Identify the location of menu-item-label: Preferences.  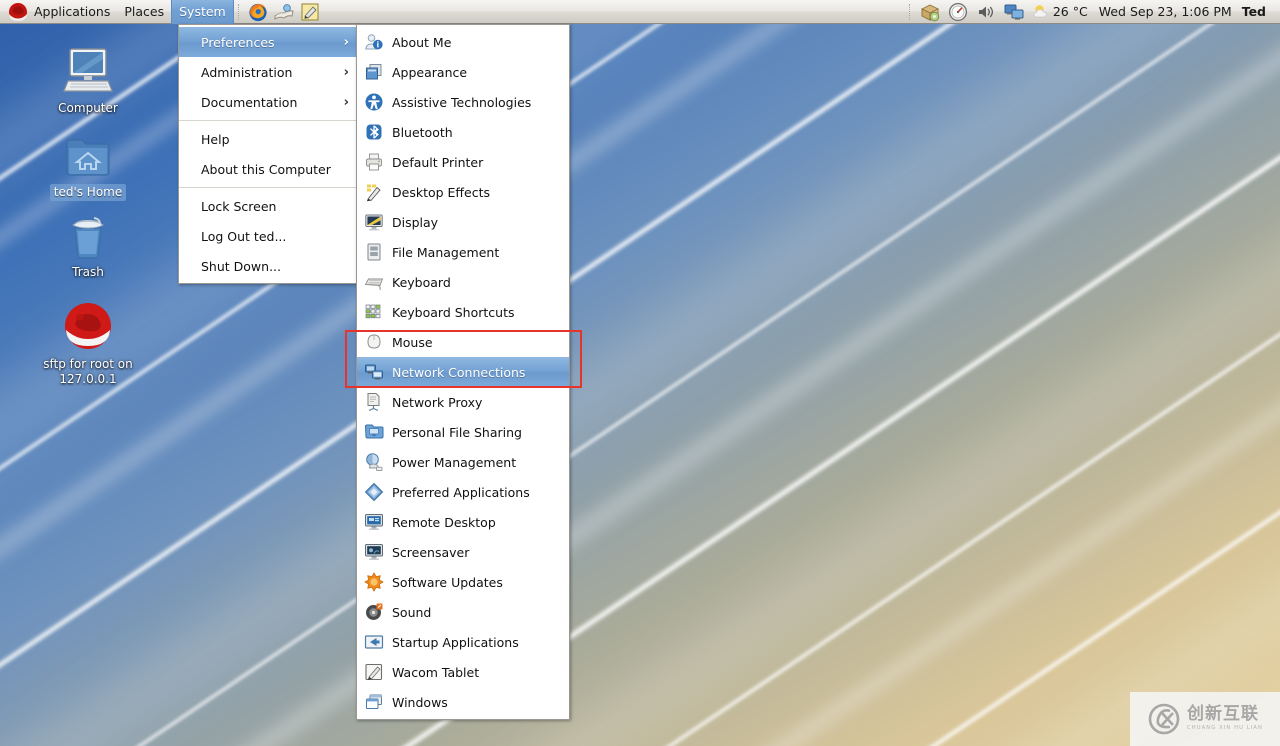
(238, 42).